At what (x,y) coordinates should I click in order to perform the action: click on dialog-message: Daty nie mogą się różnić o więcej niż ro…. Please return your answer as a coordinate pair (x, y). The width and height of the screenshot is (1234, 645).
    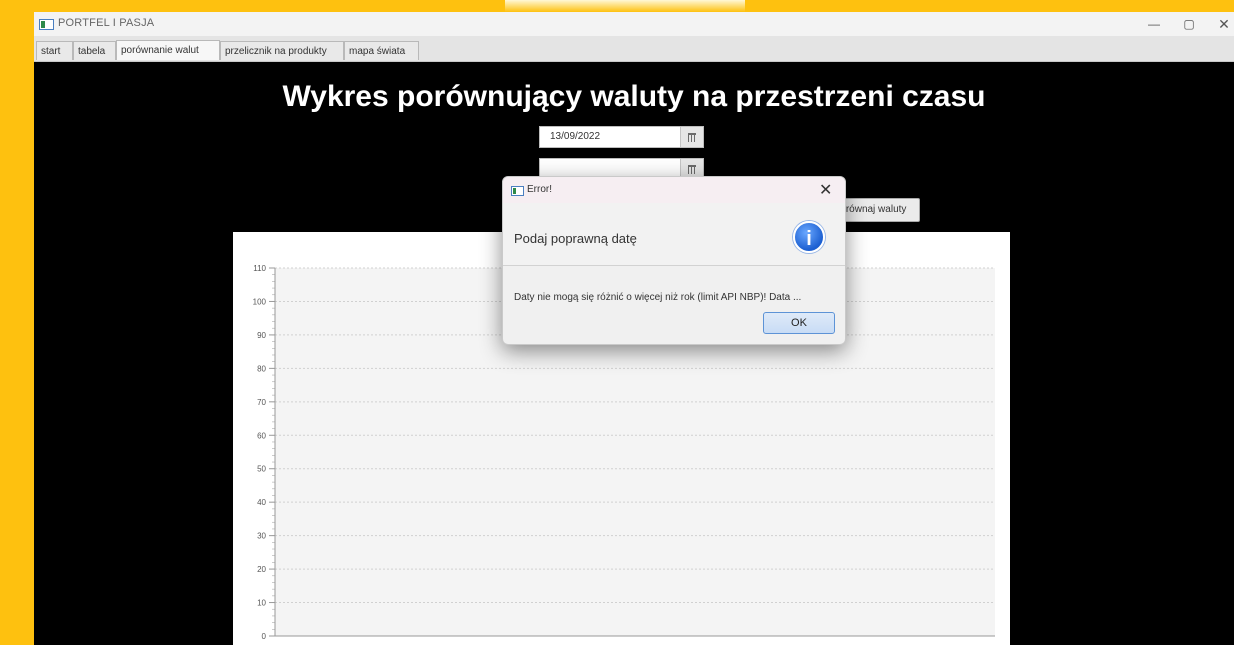
    Looking at the image, I should click on (658, 297).